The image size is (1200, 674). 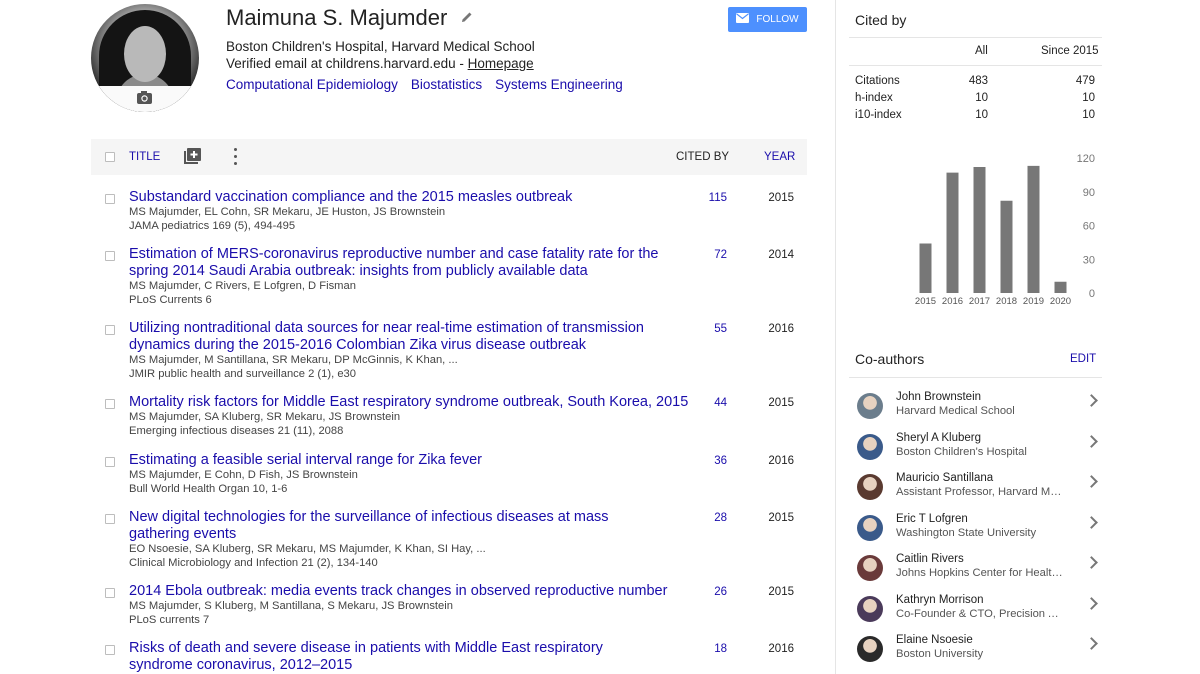 I want to click on article-cited-count: 55, so click(x=709, y=329).